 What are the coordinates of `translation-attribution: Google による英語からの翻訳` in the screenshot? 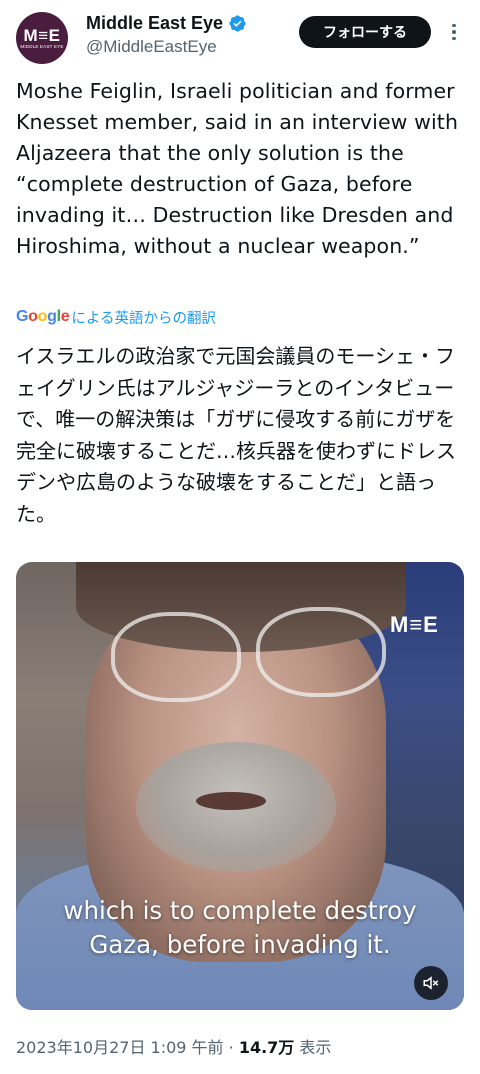 It's located at (116, 317).